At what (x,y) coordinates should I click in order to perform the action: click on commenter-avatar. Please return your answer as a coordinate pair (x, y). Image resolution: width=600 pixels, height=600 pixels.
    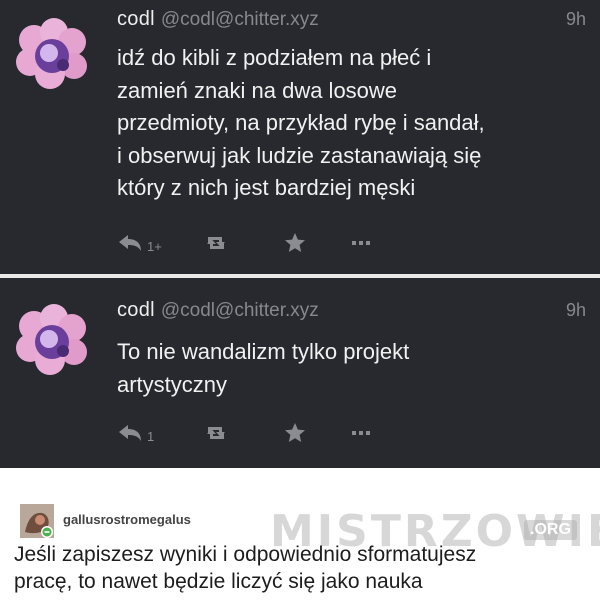
    Looking at the image, I should click on (37, 521).